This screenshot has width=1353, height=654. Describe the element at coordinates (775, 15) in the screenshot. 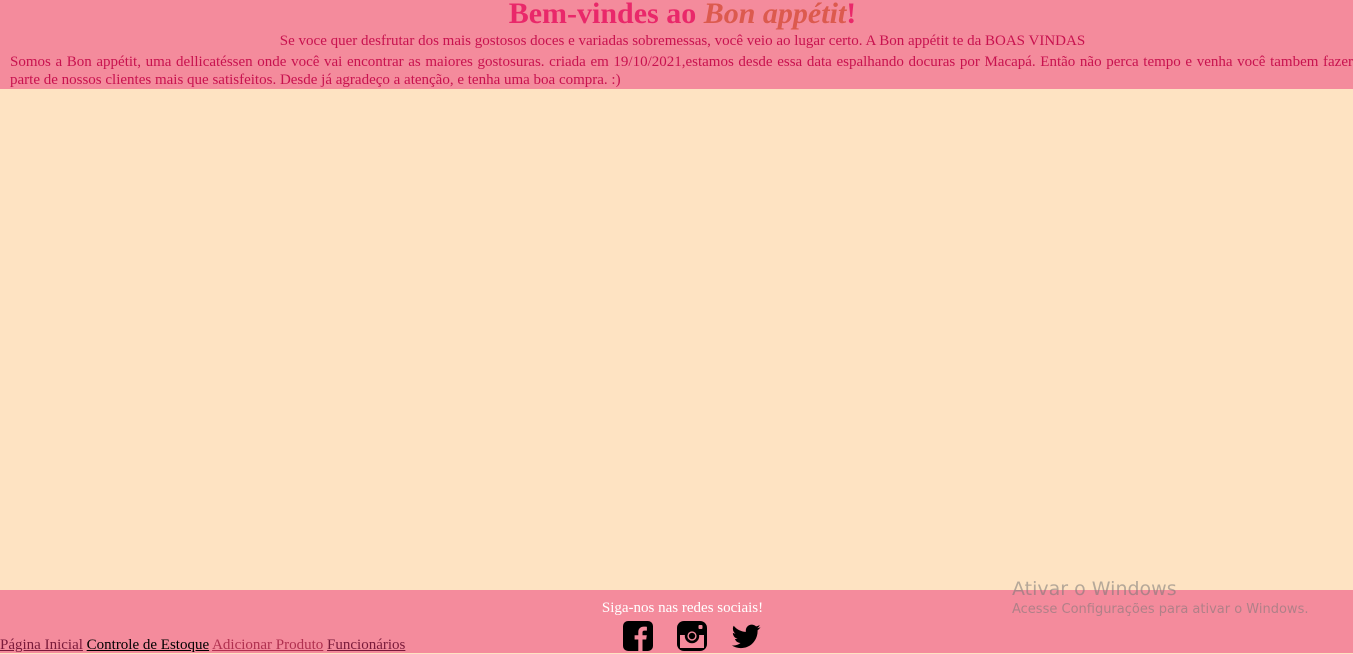

I see `brand-name: Bon appétit` at that location.